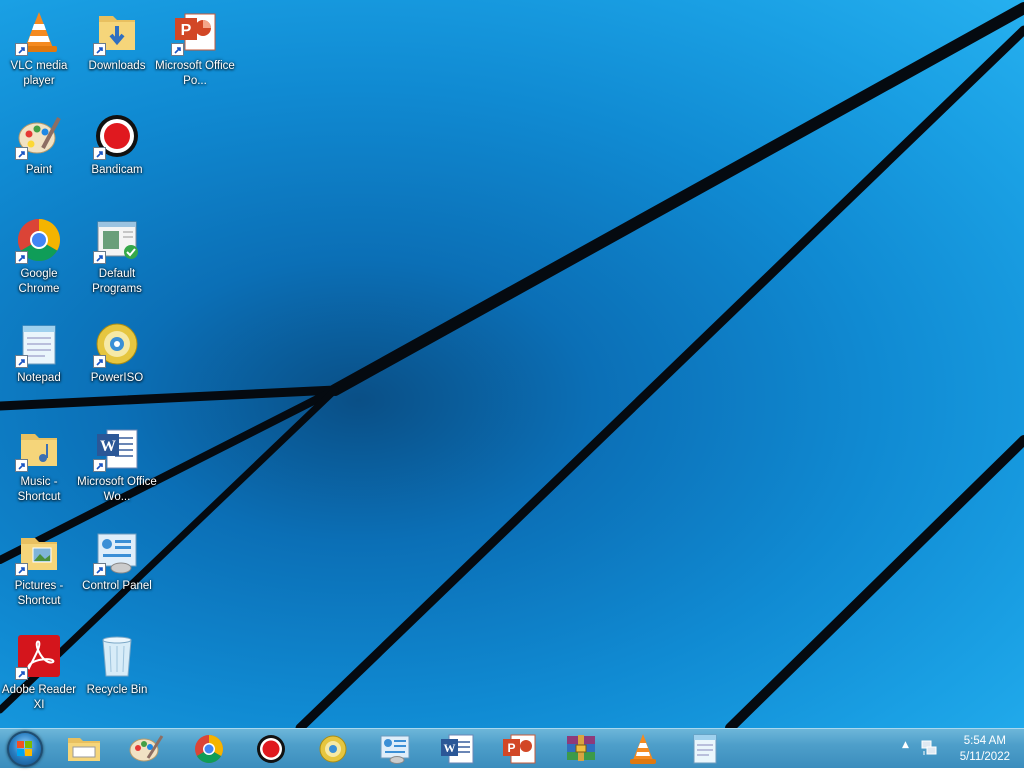 The width and height of the screenshot is (1024, 771). I want to click on adobe-reader-icon, so click(39, 656).